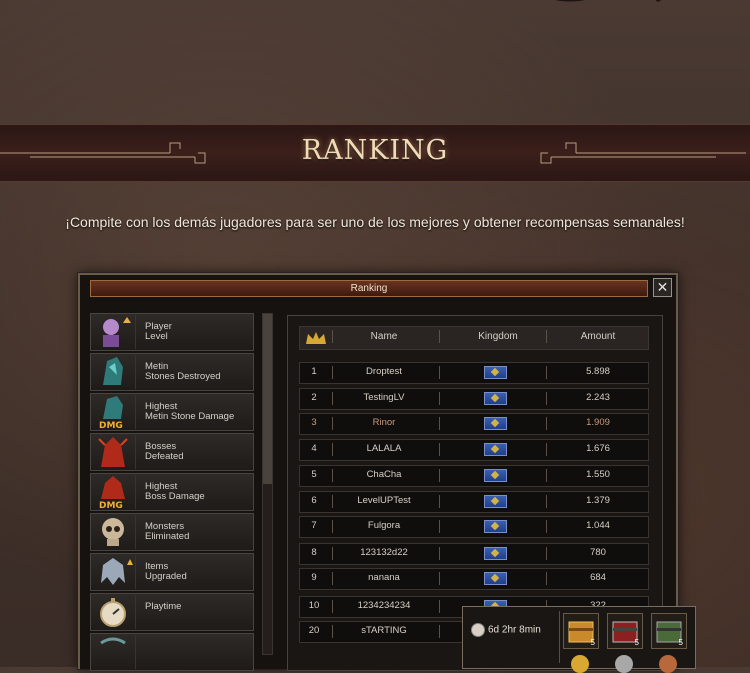 Image resolution: width=750 pixels, height=673 pixels. Describe the element at coordinates (625, 631) in the screenshot. I see `red-chest-icon: 5` at that location.